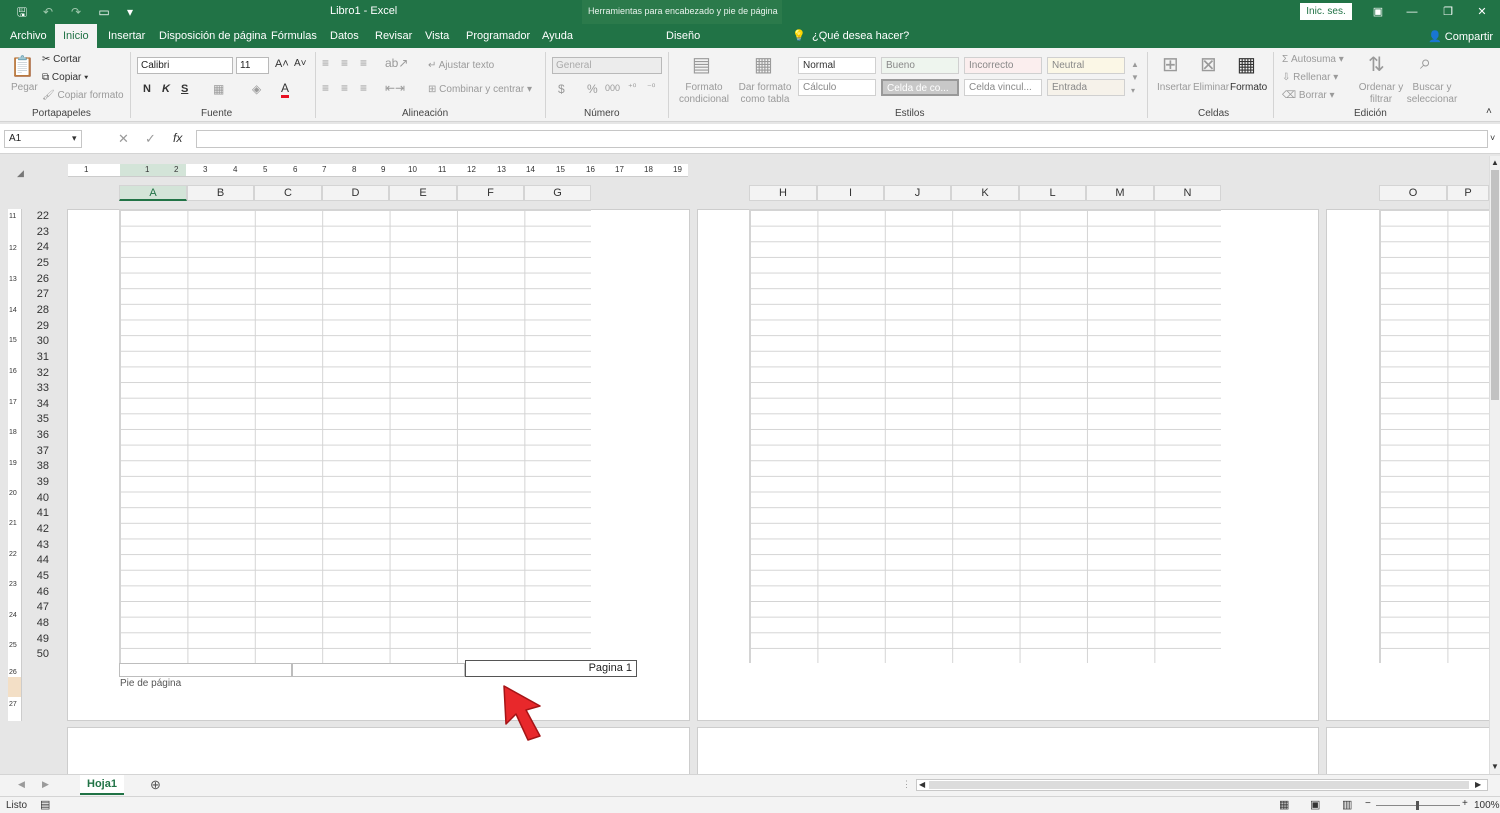 The image size is (1500, 813). Describe the element at coordinates (288, 193) in the screenshot. I see `column-header-c: C` at that location.